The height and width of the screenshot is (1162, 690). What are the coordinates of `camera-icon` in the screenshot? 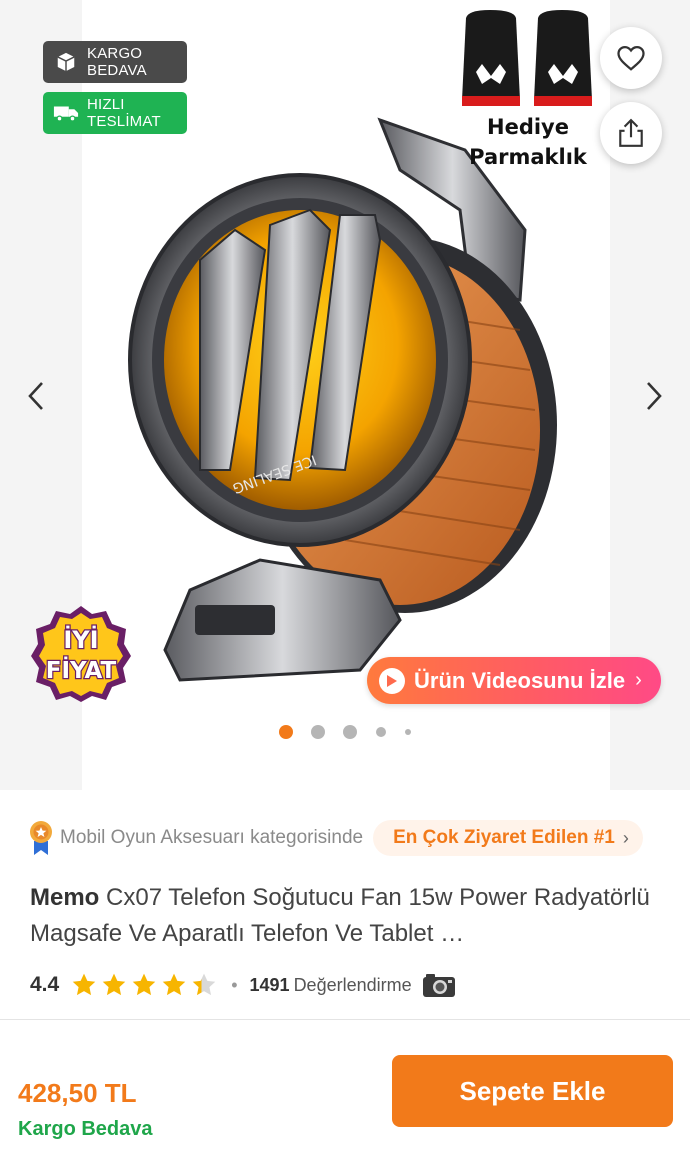 It's located at (438, 985).